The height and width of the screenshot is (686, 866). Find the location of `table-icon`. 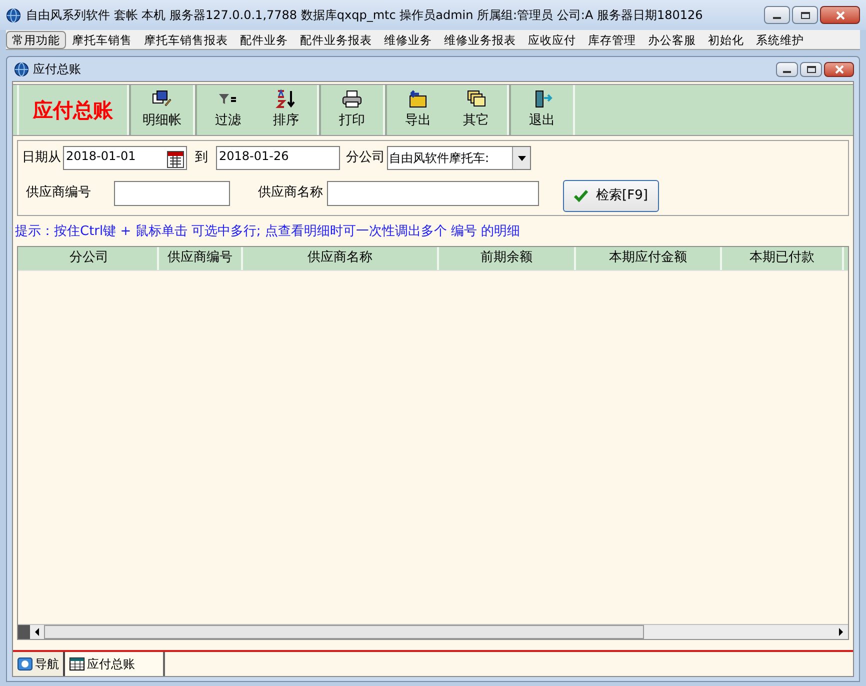

table-icon is located at coordinates (77, 664).